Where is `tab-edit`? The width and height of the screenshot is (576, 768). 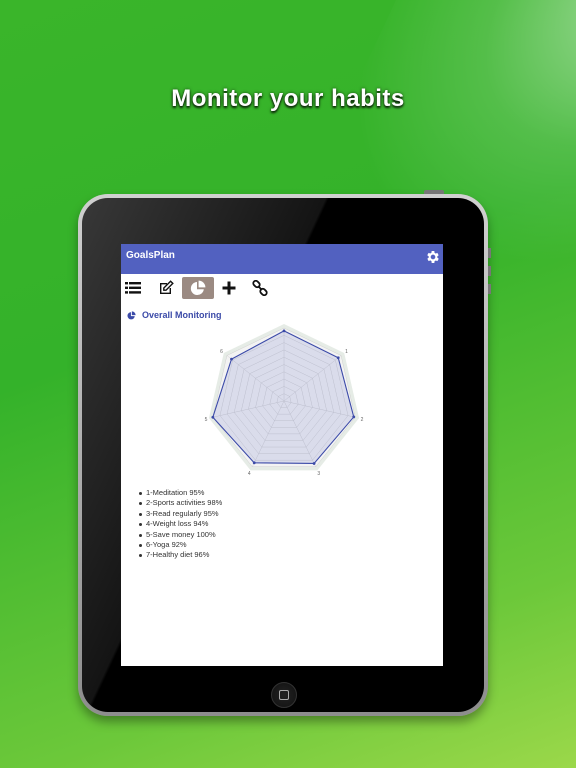 tab-edit is located at coordinates (166, 288).